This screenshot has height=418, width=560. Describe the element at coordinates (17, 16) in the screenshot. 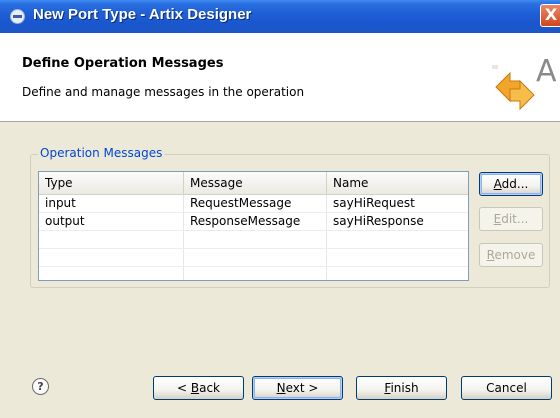

I see `window-app-icon` at that location.